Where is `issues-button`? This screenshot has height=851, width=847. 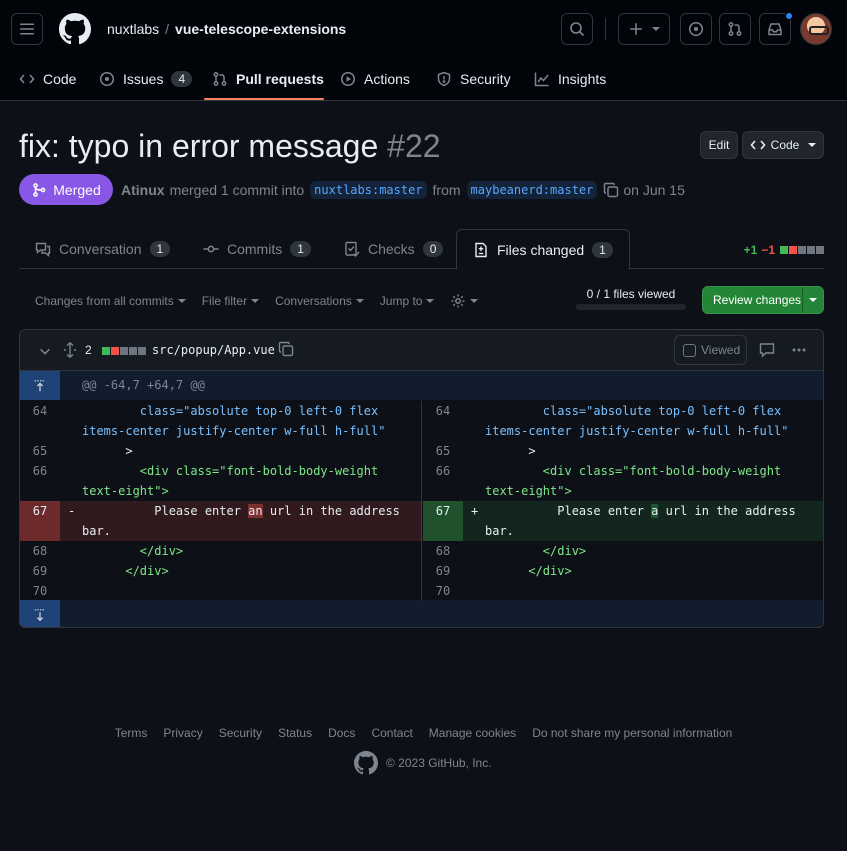
issues-button is located at coordinates (696, 29).